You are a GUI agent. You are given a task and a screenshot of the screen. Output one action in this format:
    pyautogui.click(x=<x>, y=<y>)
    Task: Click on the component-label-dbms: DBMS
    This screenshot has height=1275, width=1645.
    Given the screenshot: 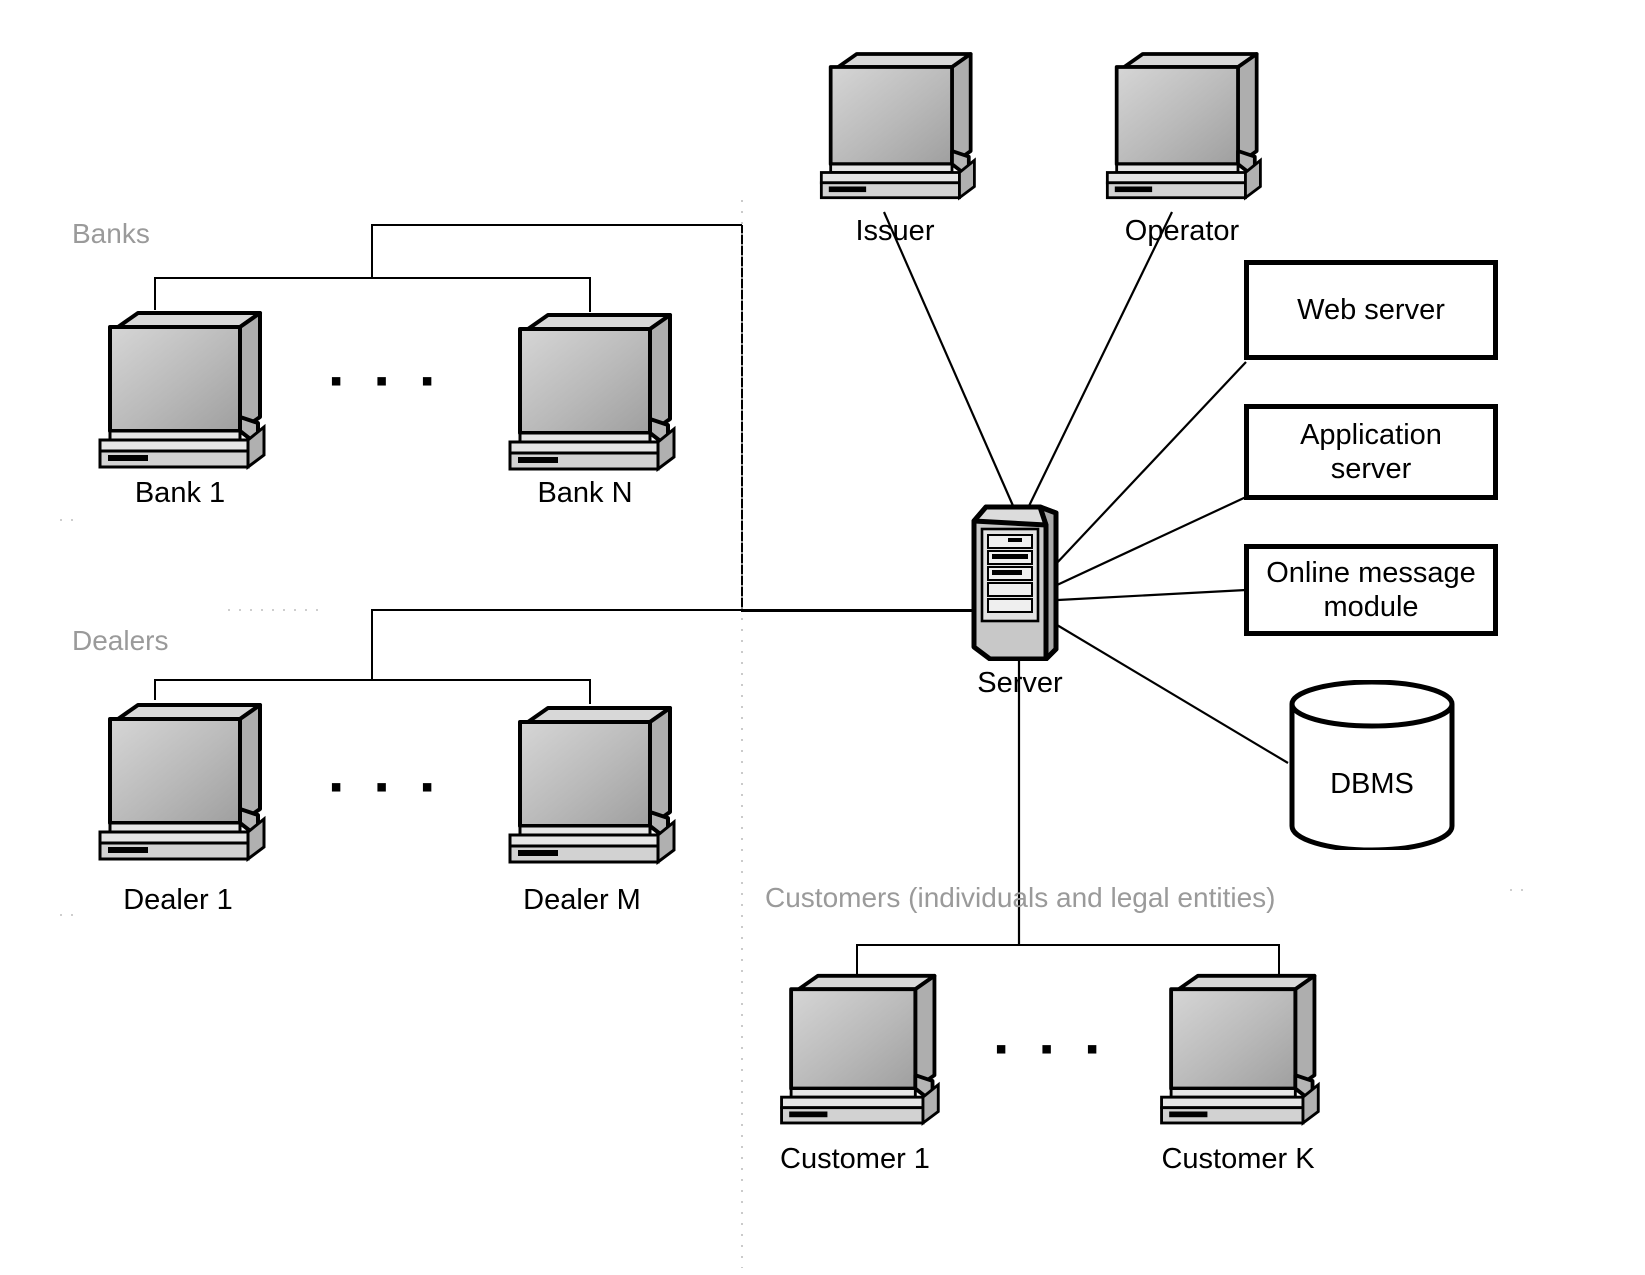 What is the action you would take?
    pyautogui.click(x=1372, y=784)
    